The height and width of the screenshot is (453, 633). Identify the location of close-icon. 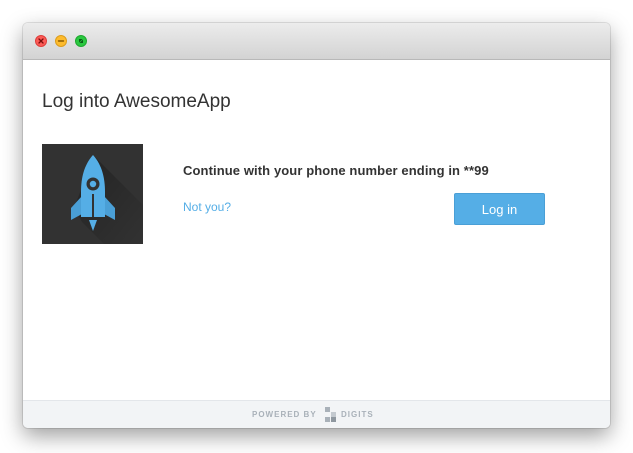
(41, 41).